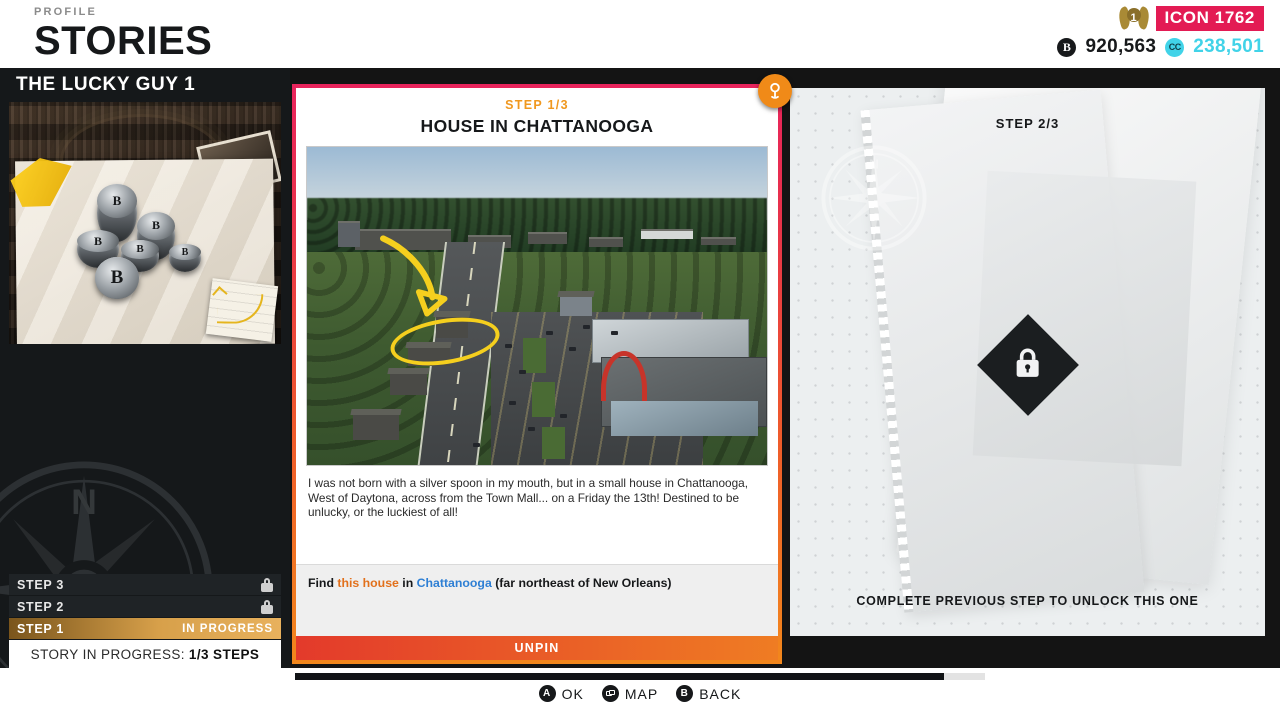  I want to click on breadcrumb: PROFILE, so click(66, 12).